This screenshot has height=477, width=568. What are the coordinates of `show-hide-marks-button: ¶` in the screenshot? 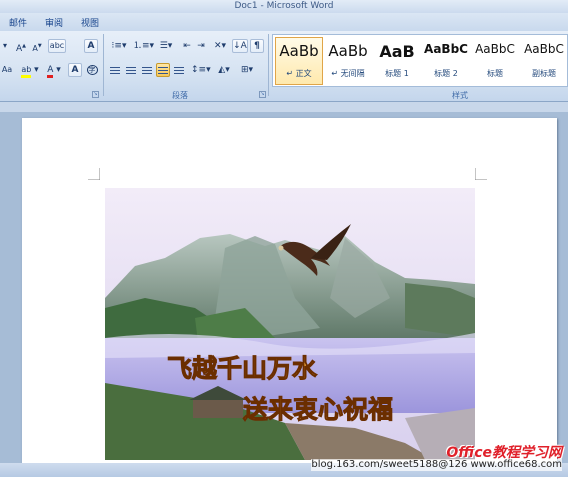 It's located at (257, 46).